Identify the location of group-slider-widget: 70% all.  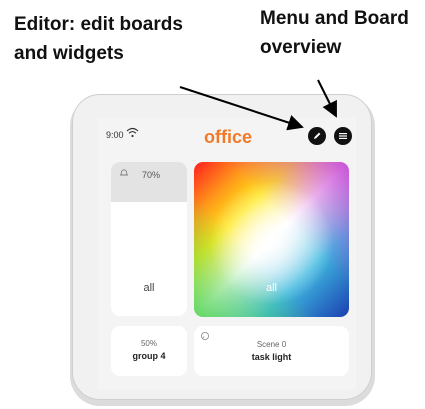
(149, 239).